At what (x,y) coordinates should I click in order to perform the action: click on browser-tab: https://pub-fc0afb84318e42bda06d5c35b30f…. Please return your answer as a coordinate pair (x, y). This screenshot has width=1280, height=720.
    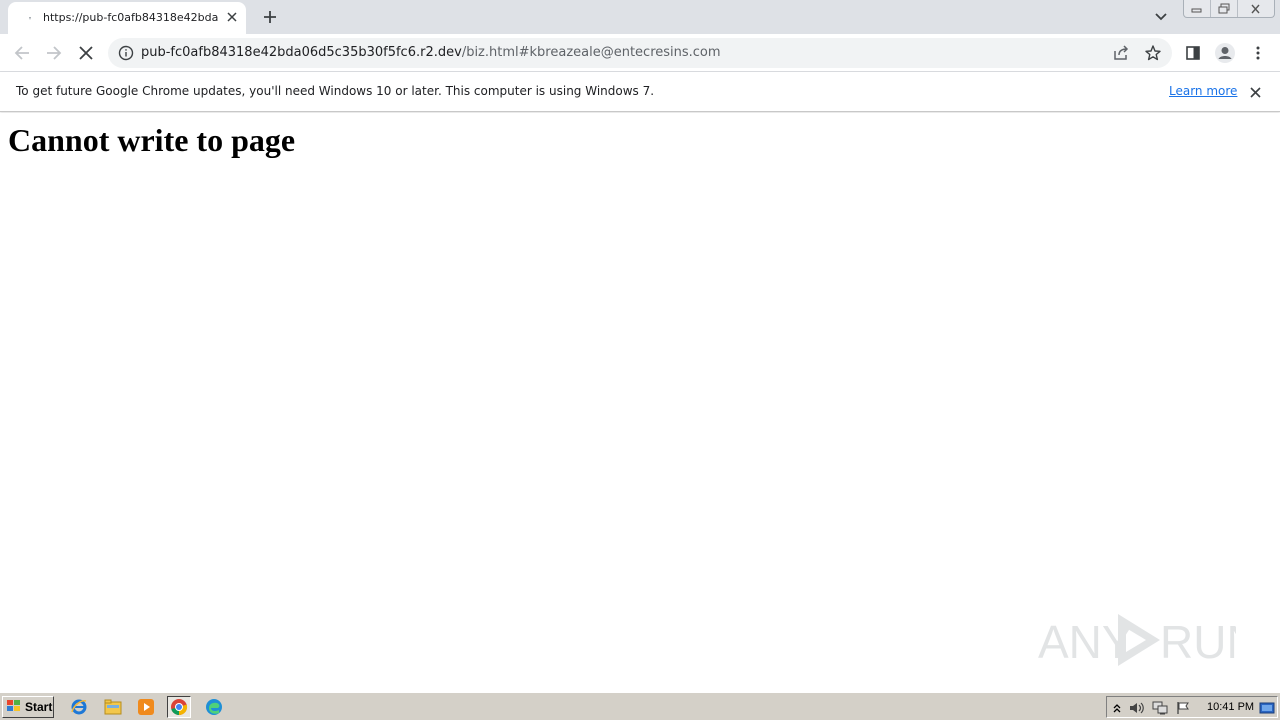
    Looking at the image, I should click on (127, 18).